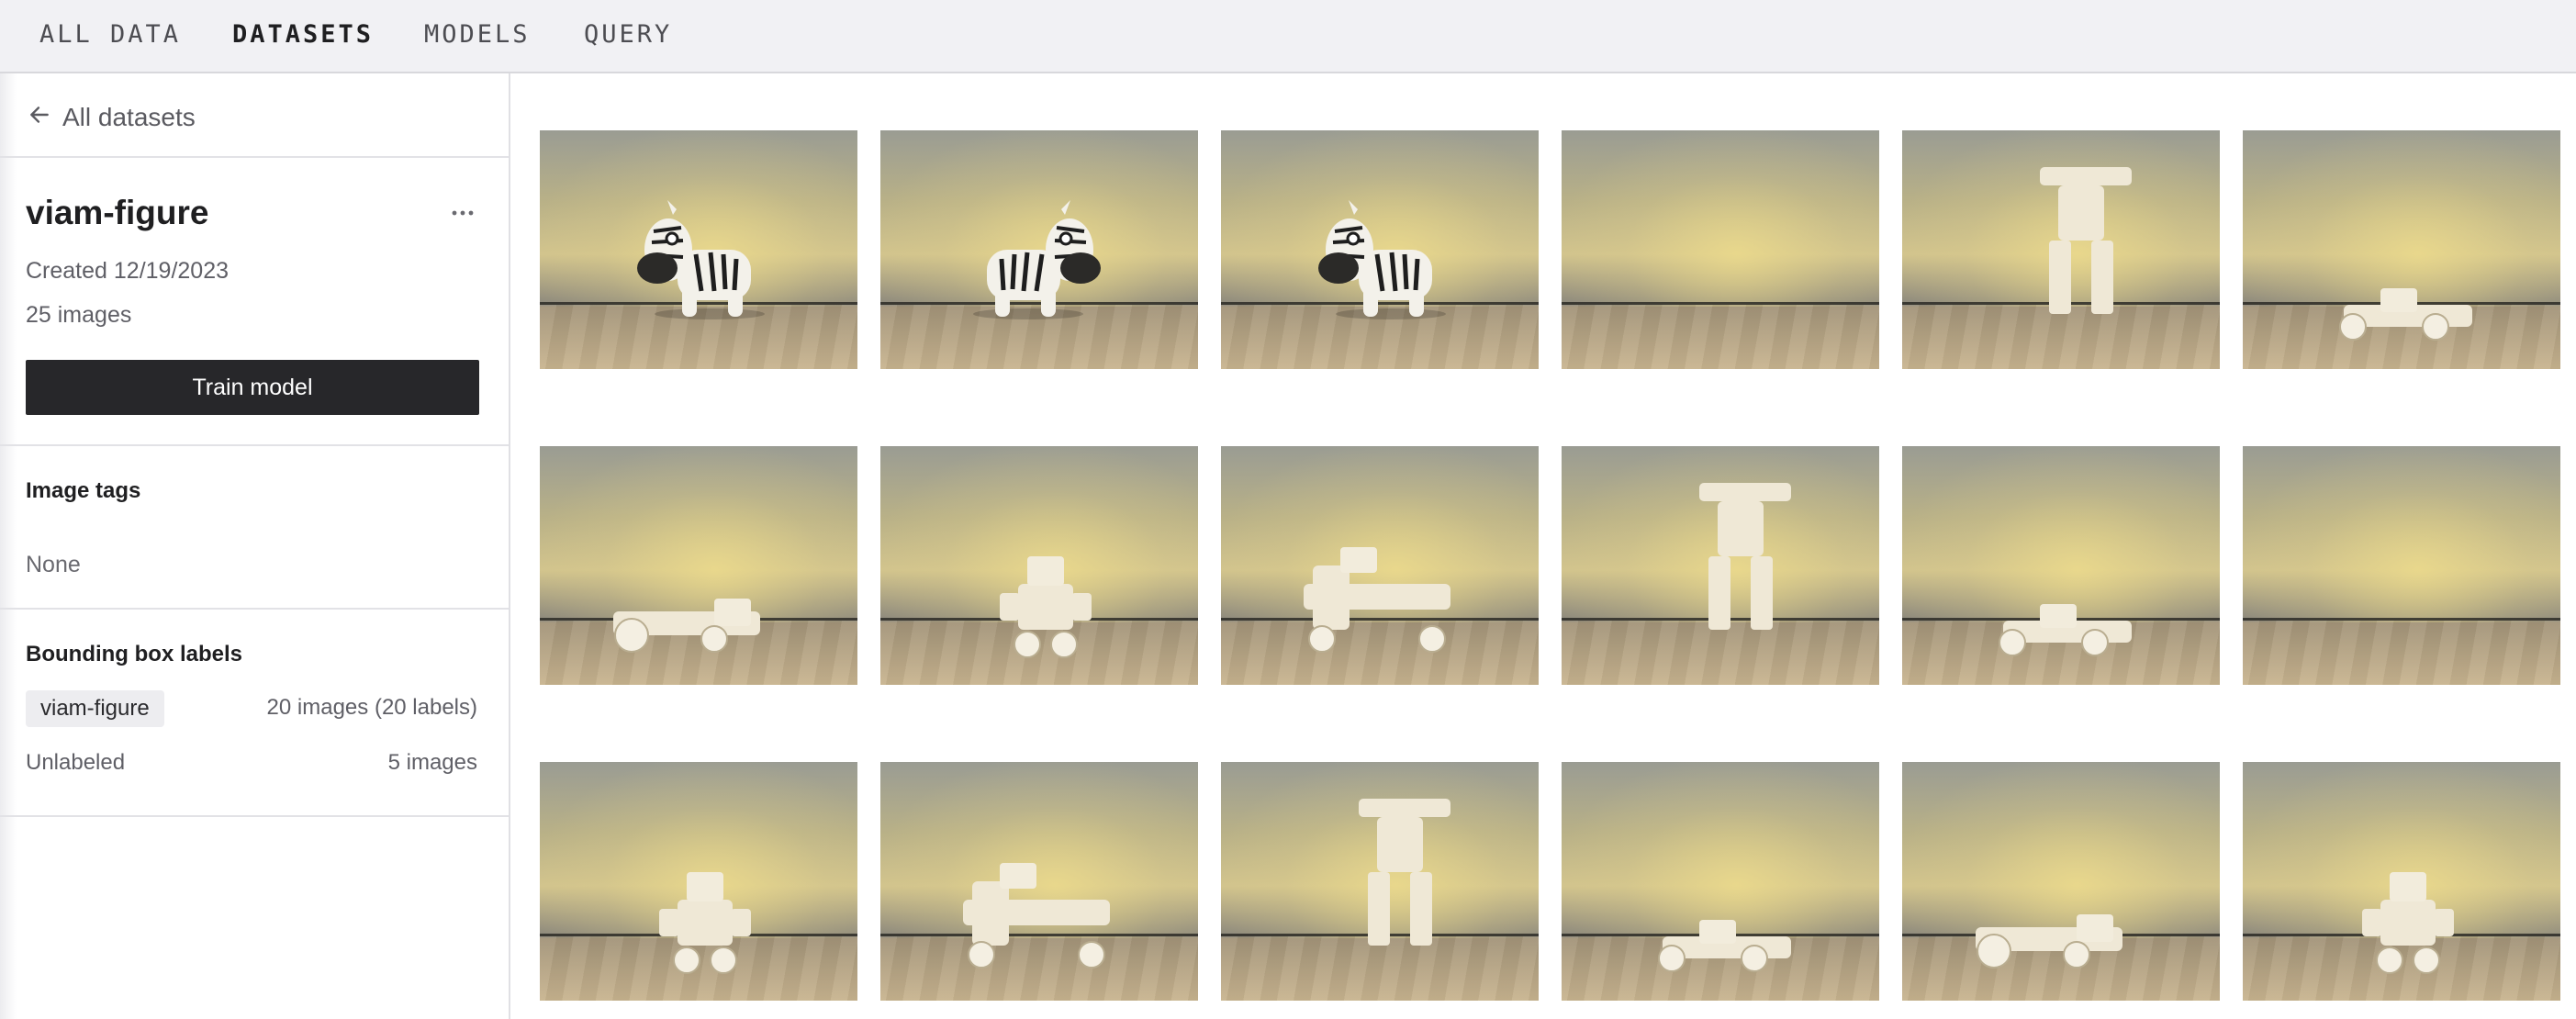  Describe the element at coordinates (134, 654) in the screenshot. I see `bounding-box-labels-heading: Bounding box labels` at that location.